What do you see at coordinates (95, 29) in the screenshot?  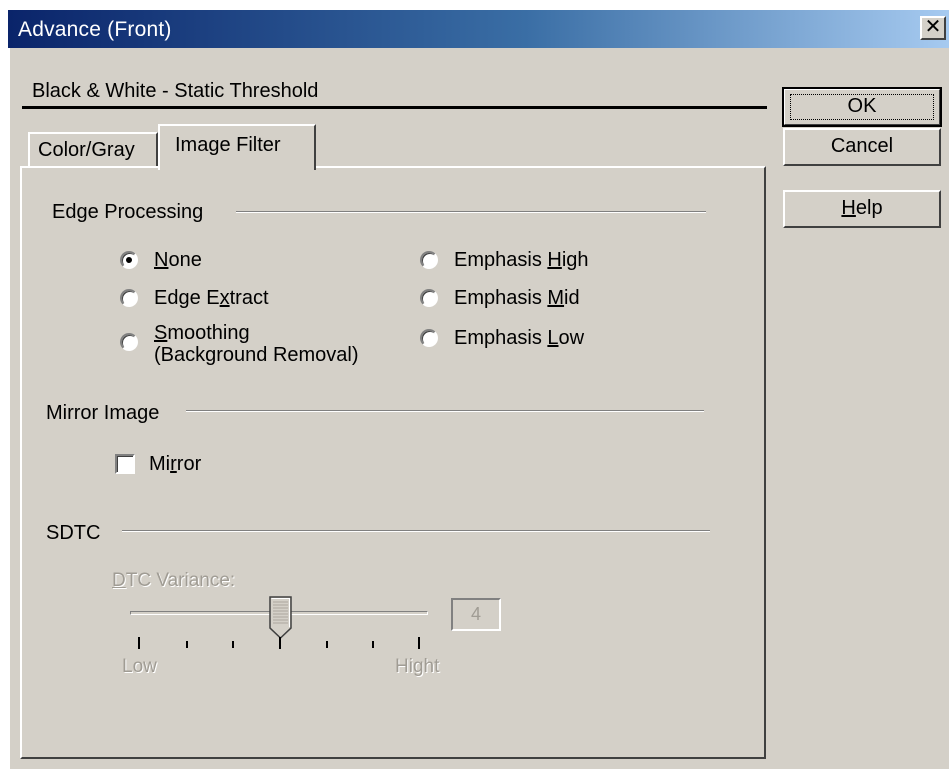 I see `window-title: Advance (Front)` at bounding box center [95, 29].